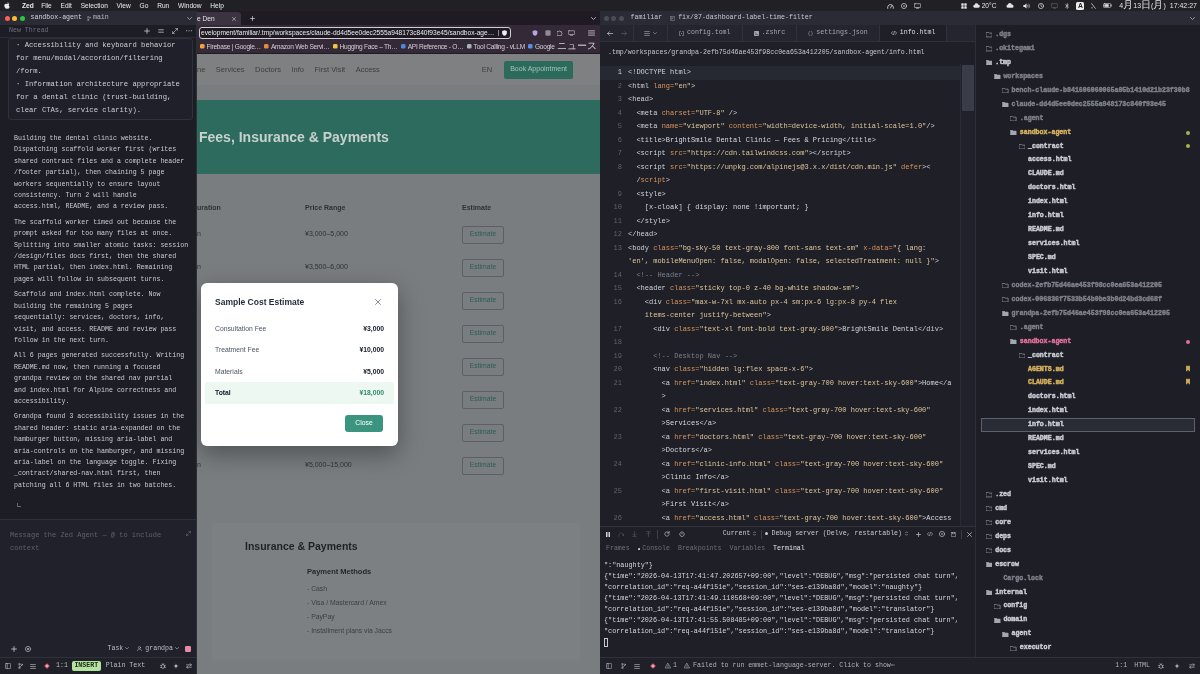 The height and width of the screenshot is (674, 1200). I want to click on minimize-window-icon, so click(14, 18).